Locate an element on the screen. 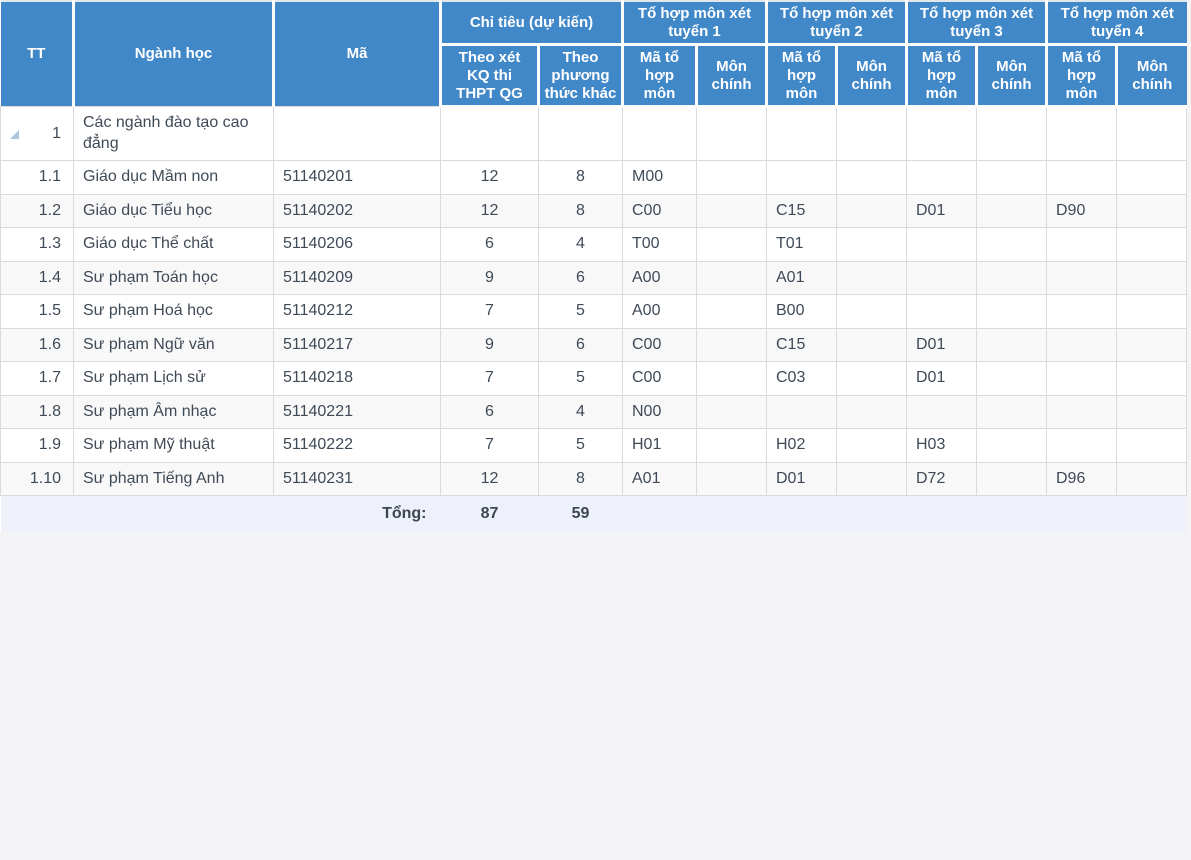 Image resolution: width=1191 pixels, height=860 pixels. cell-ma-to-hop-2: C15 is located at coordinates (801, 345).